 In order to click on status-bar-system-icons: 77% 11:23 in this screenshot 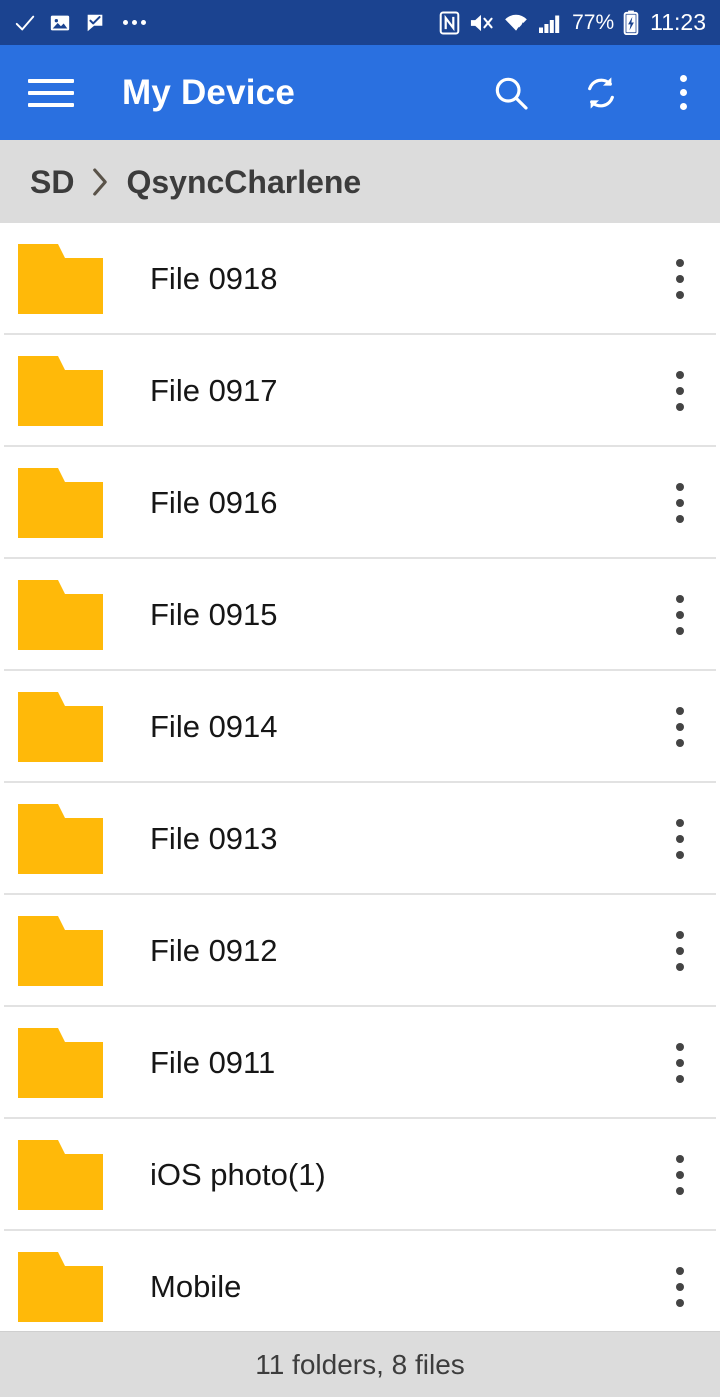, I will do `click(572, 22)`.